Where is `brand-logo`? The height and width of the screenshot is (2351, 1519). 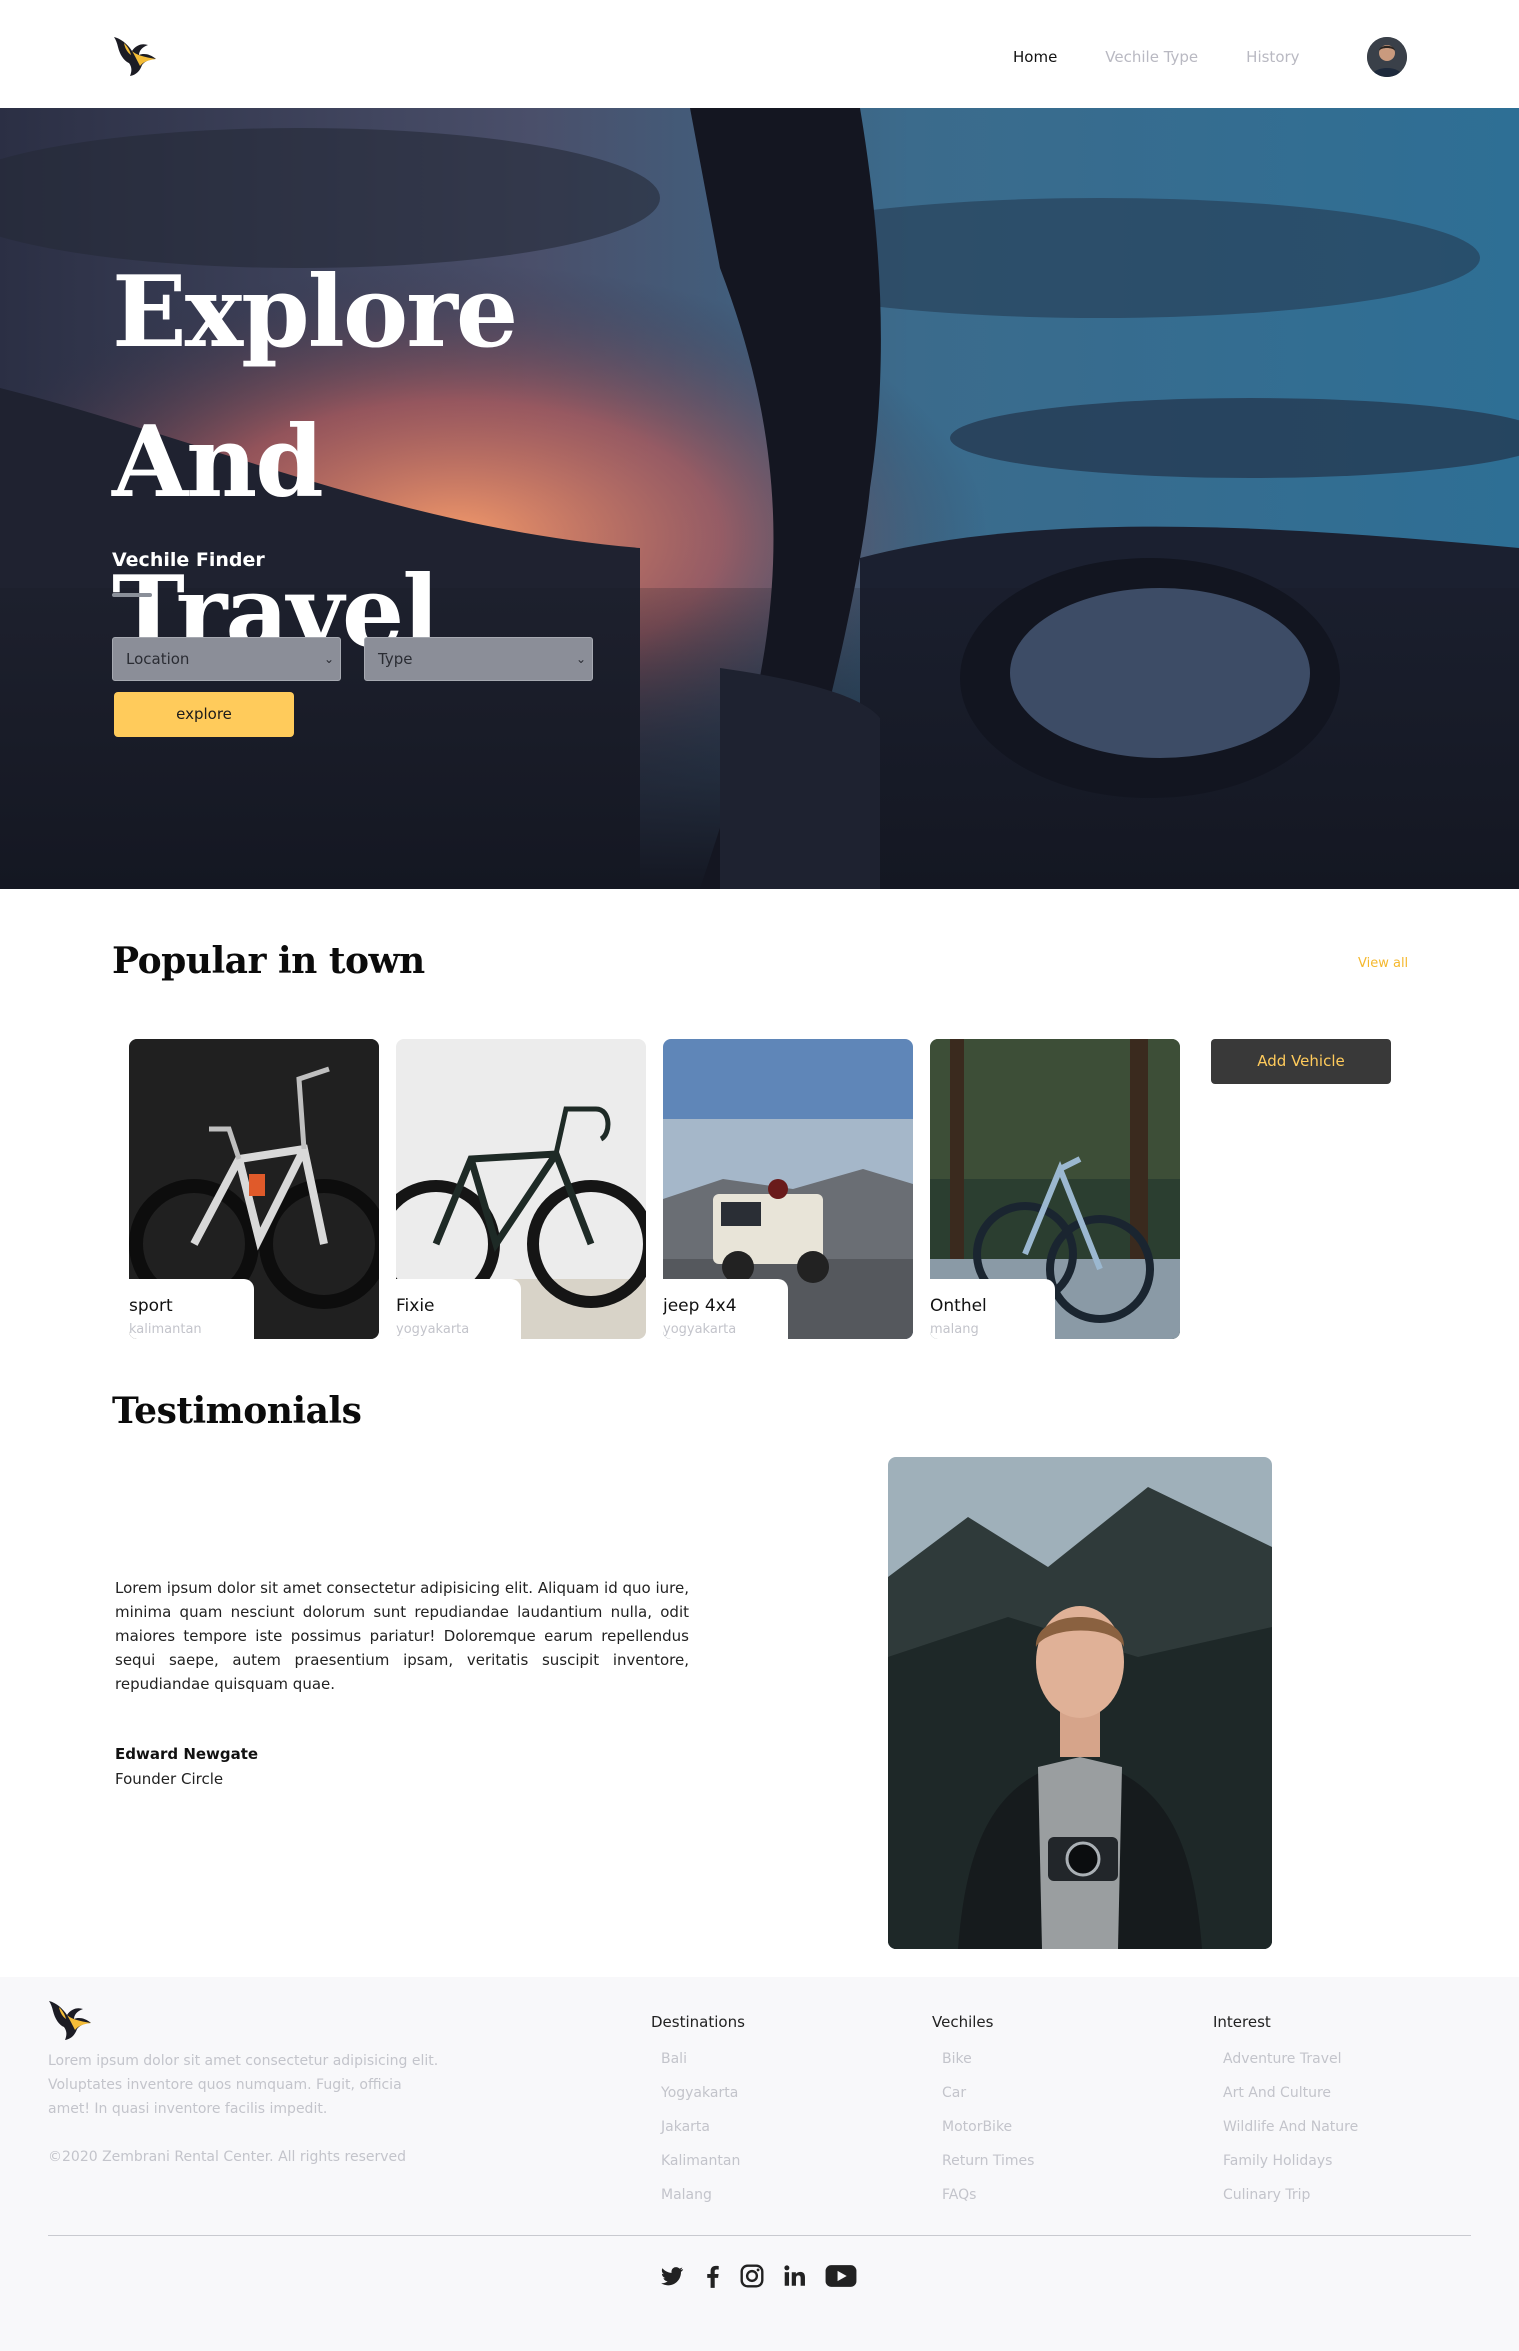
brand-logo is located at coordinates (138, 55).